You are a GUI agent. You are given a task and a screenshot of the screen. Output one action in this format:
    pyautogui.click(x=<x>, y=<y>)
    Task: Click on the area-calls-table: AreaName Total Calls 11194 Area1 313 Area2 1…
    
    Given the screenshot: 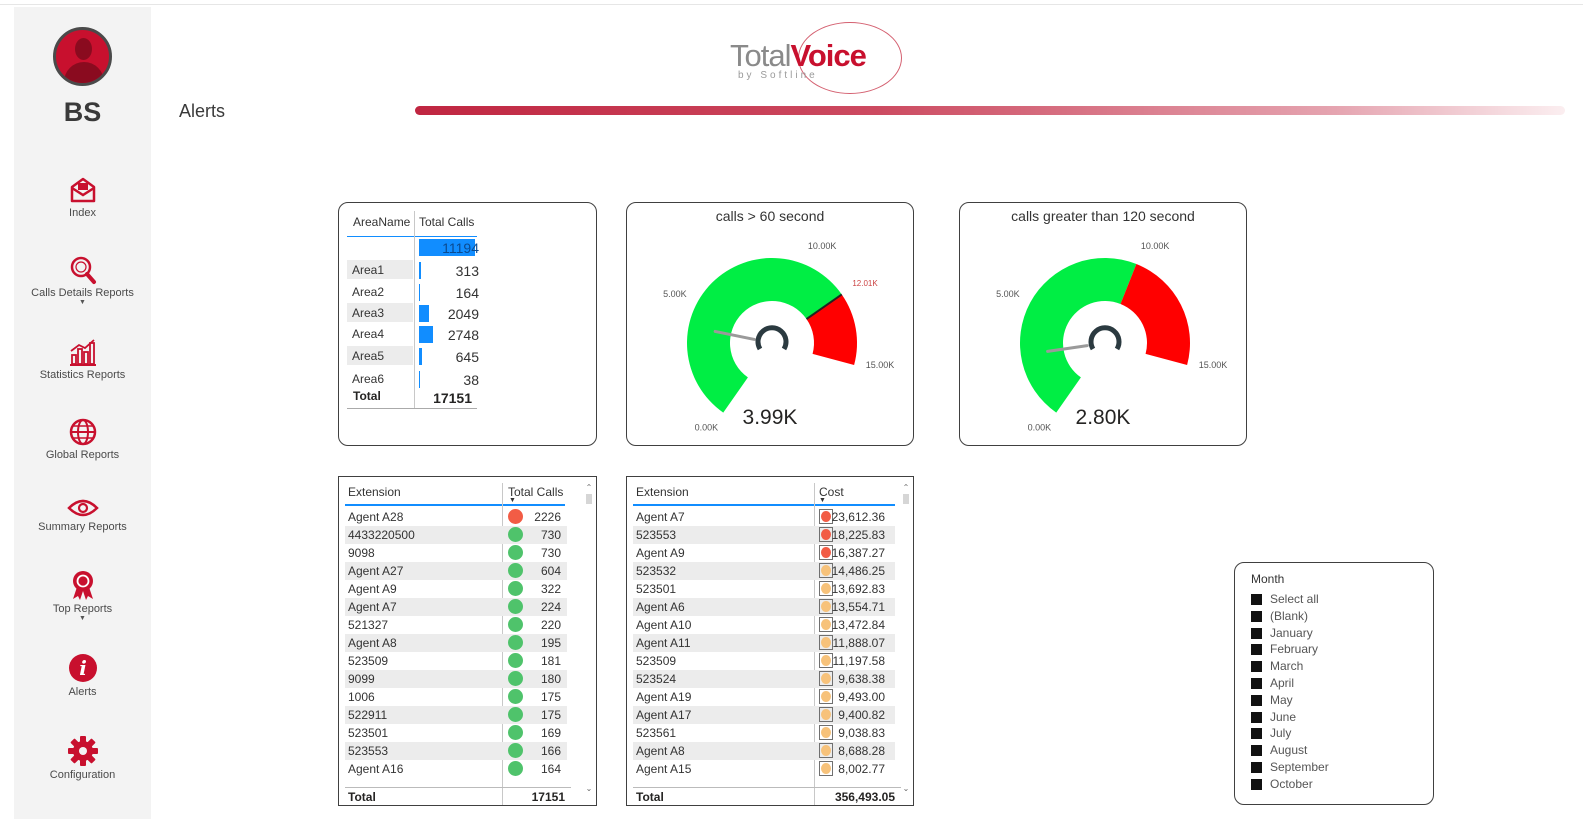 What is the action you would take?
    pyautogui.click(x=467, y=324)
    